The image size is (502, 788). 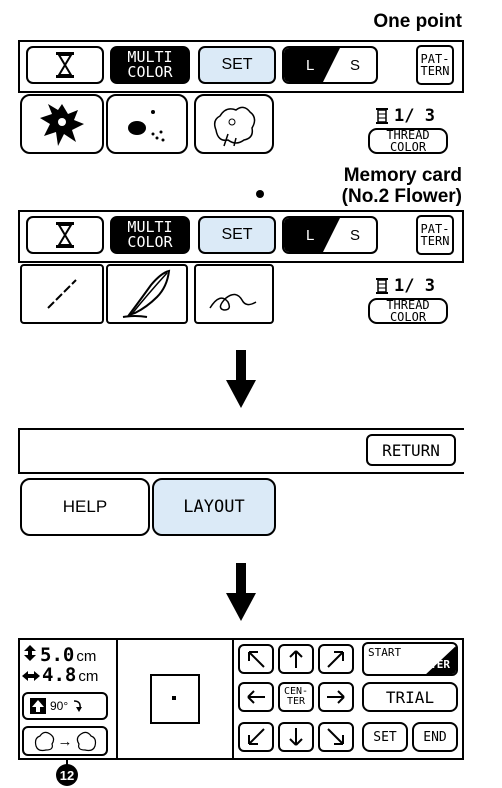 I want to click on start-center-button: START CENTER, so click(x=410, y=659).